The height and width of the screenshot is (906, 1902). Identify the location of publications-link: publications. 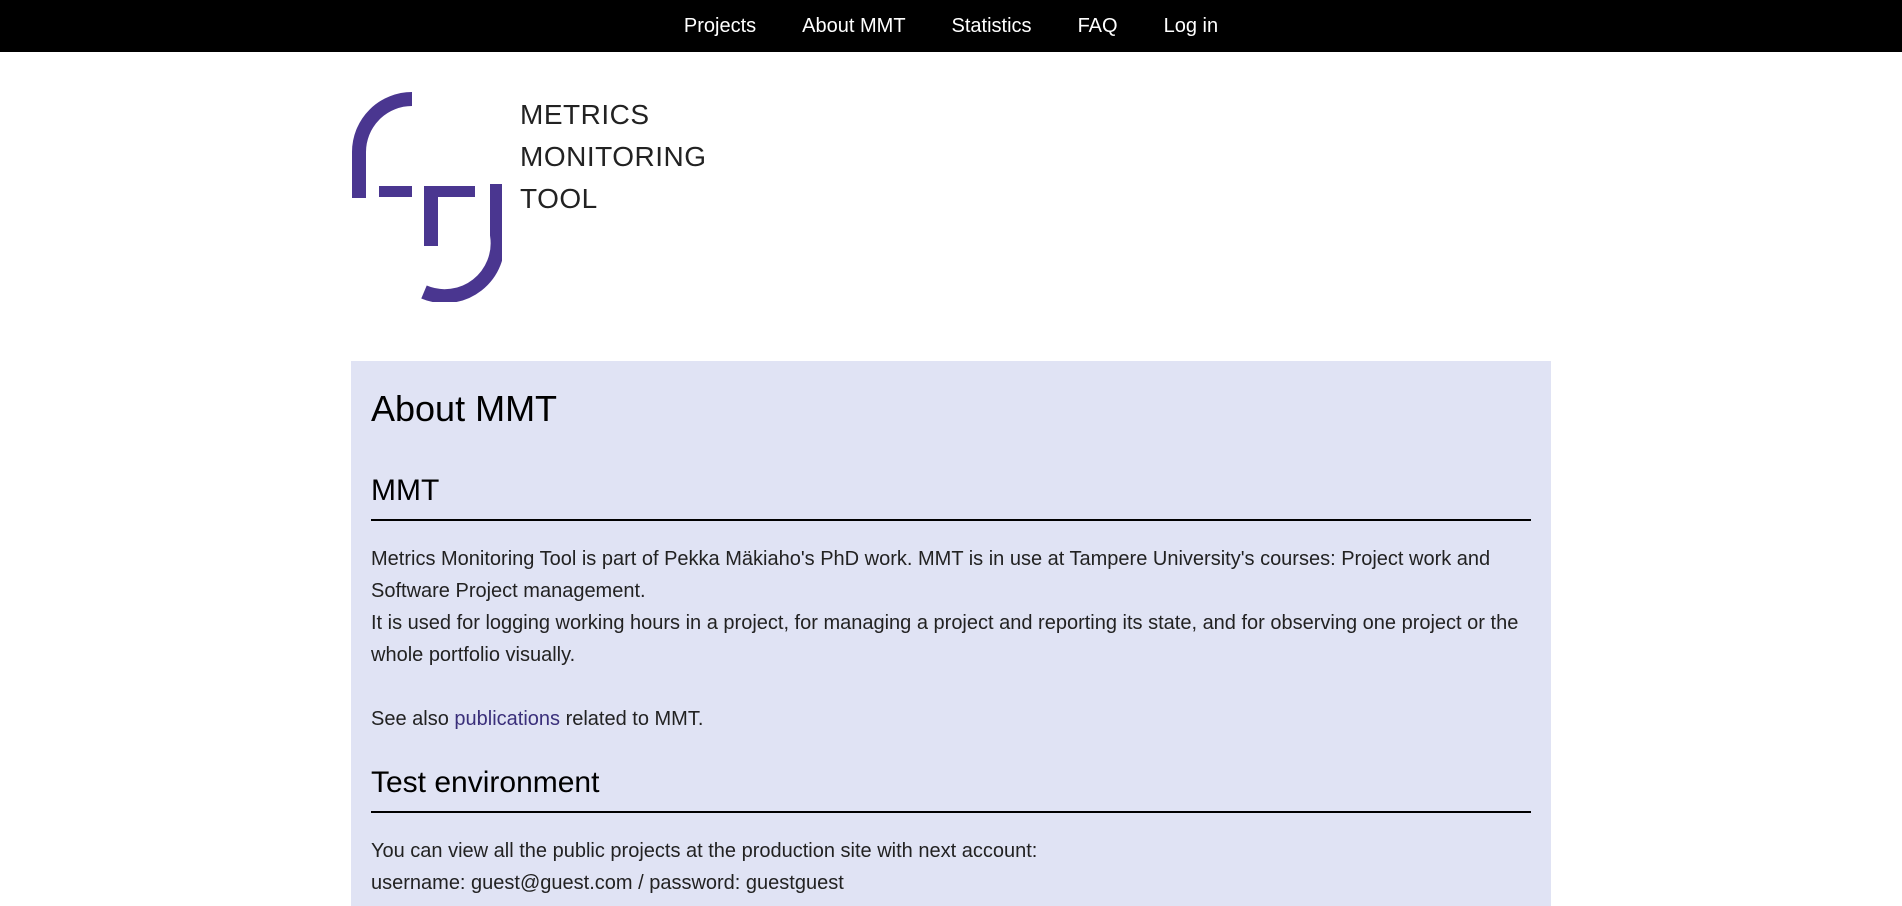
(507, 719).